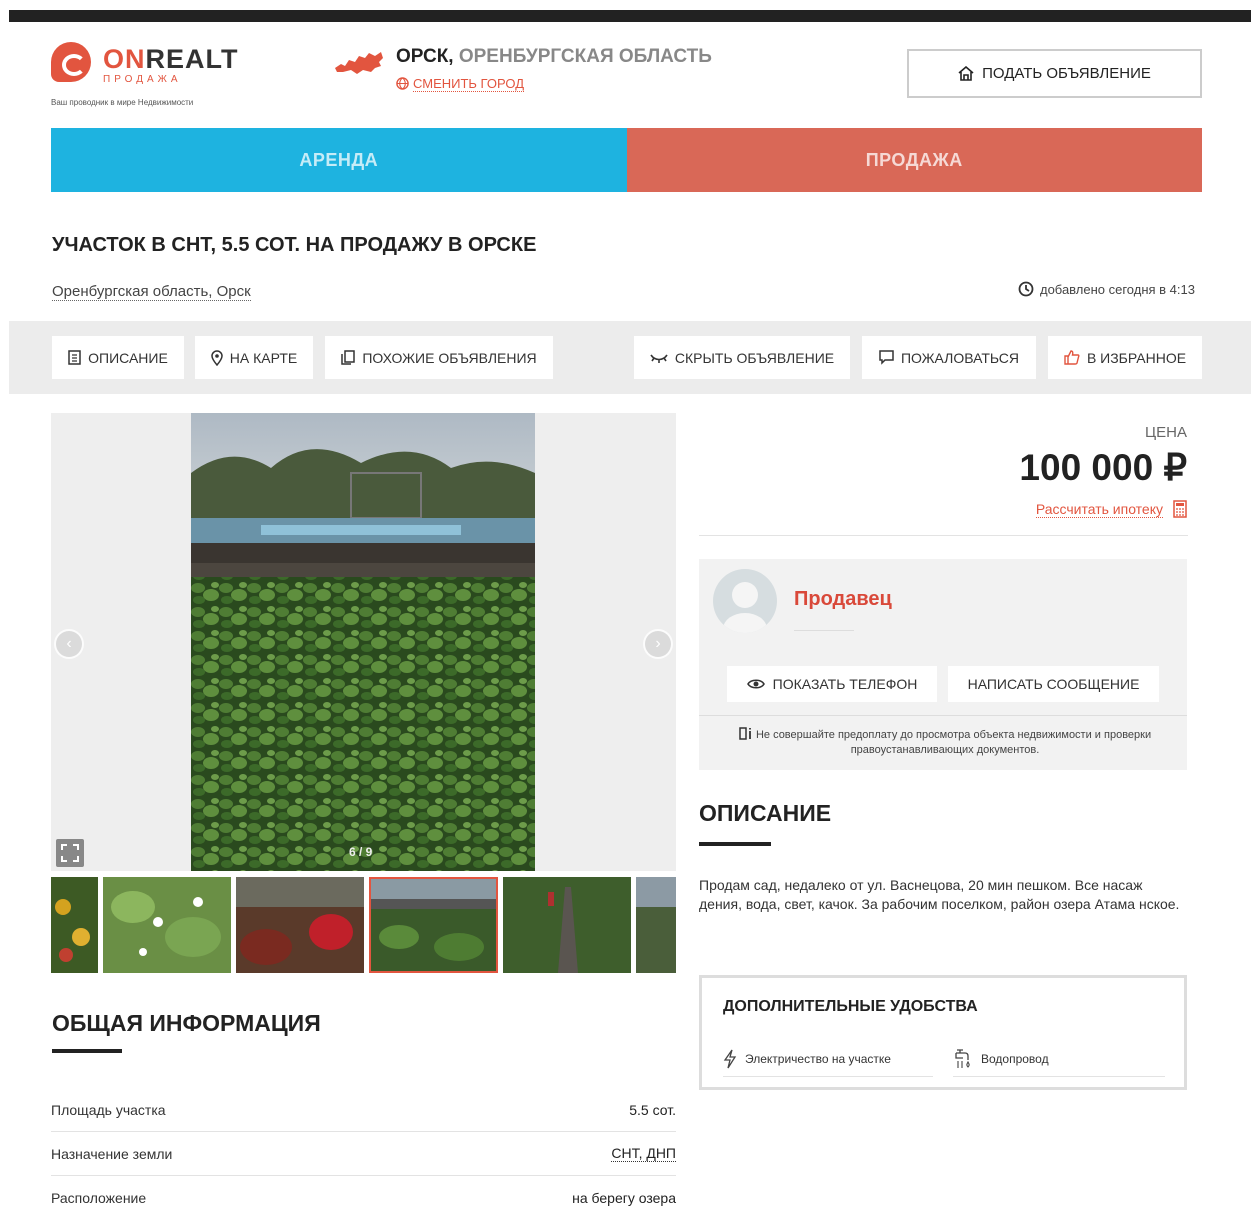 Image resolution: width=1251 pixels, height=1214 pixels. I want to click on photo-thumbnail-active, so click(433, 925).